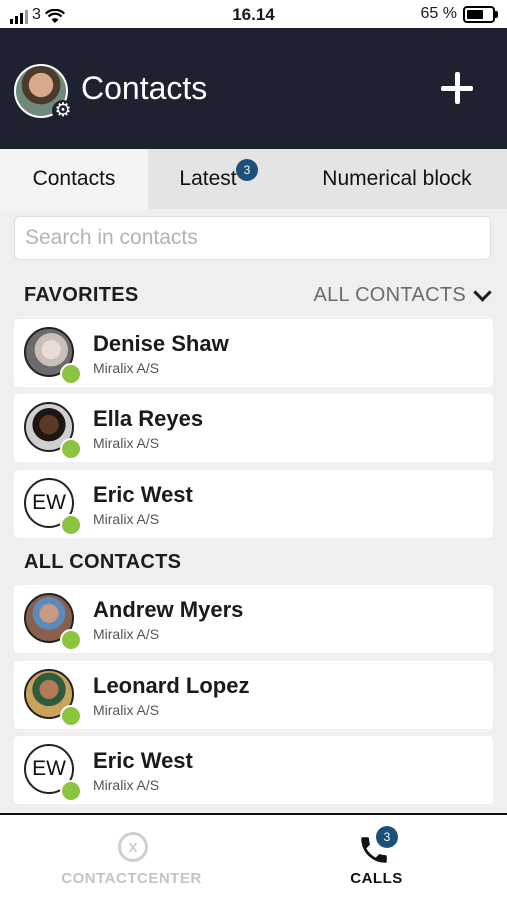 The width and height of the screenshot is (507, 902). Describe the element at coordinates (253, 14) in the screenshot. I see `status-bar: 3 16.14 65 %` at that location.